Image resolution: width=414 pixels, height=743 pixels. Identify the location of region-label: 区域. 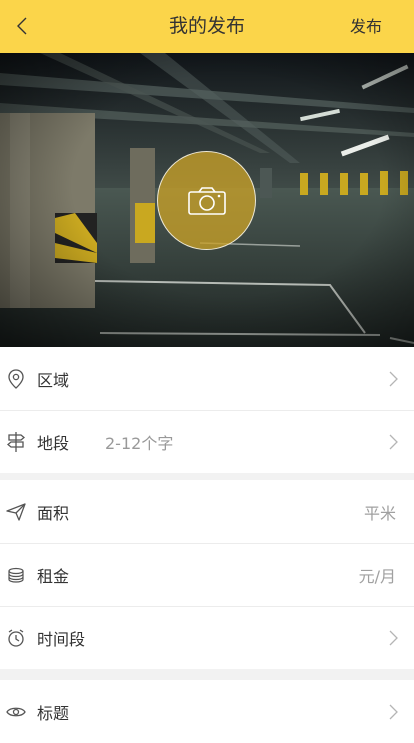
(53, 380).